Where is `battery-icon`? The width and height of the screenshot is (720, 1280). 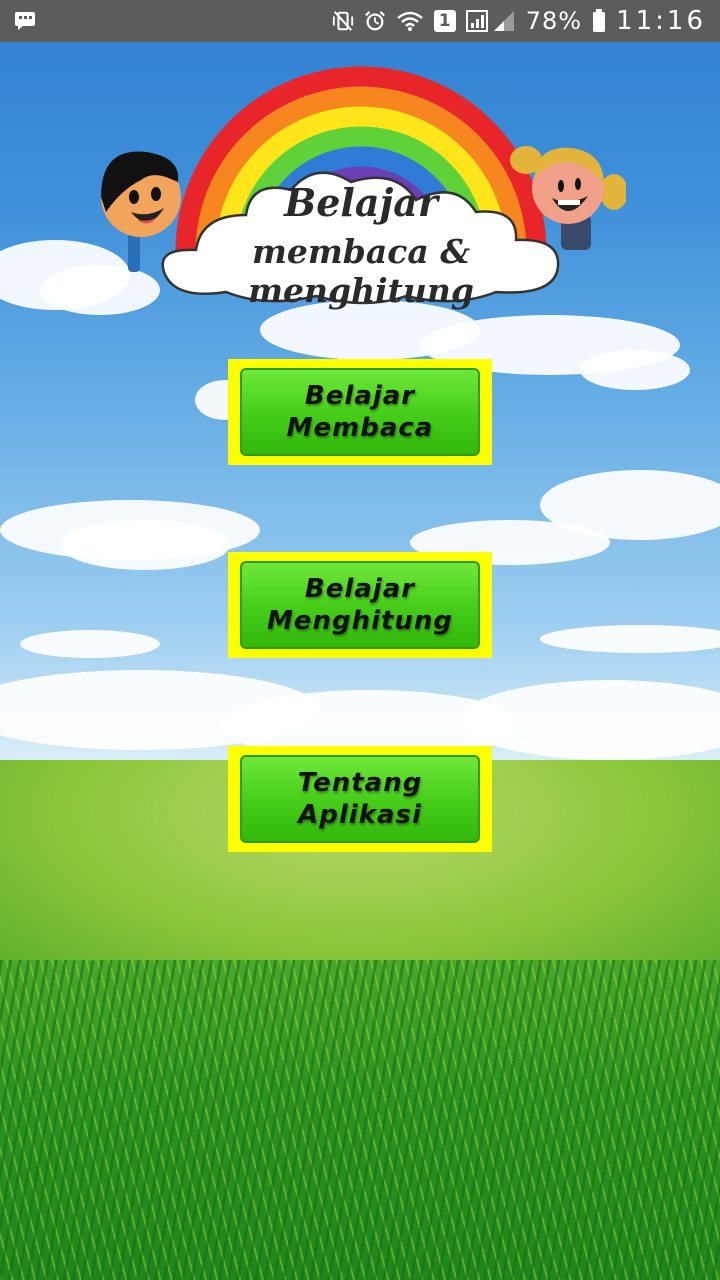
battery-icon is located at coordinates (599, 20).